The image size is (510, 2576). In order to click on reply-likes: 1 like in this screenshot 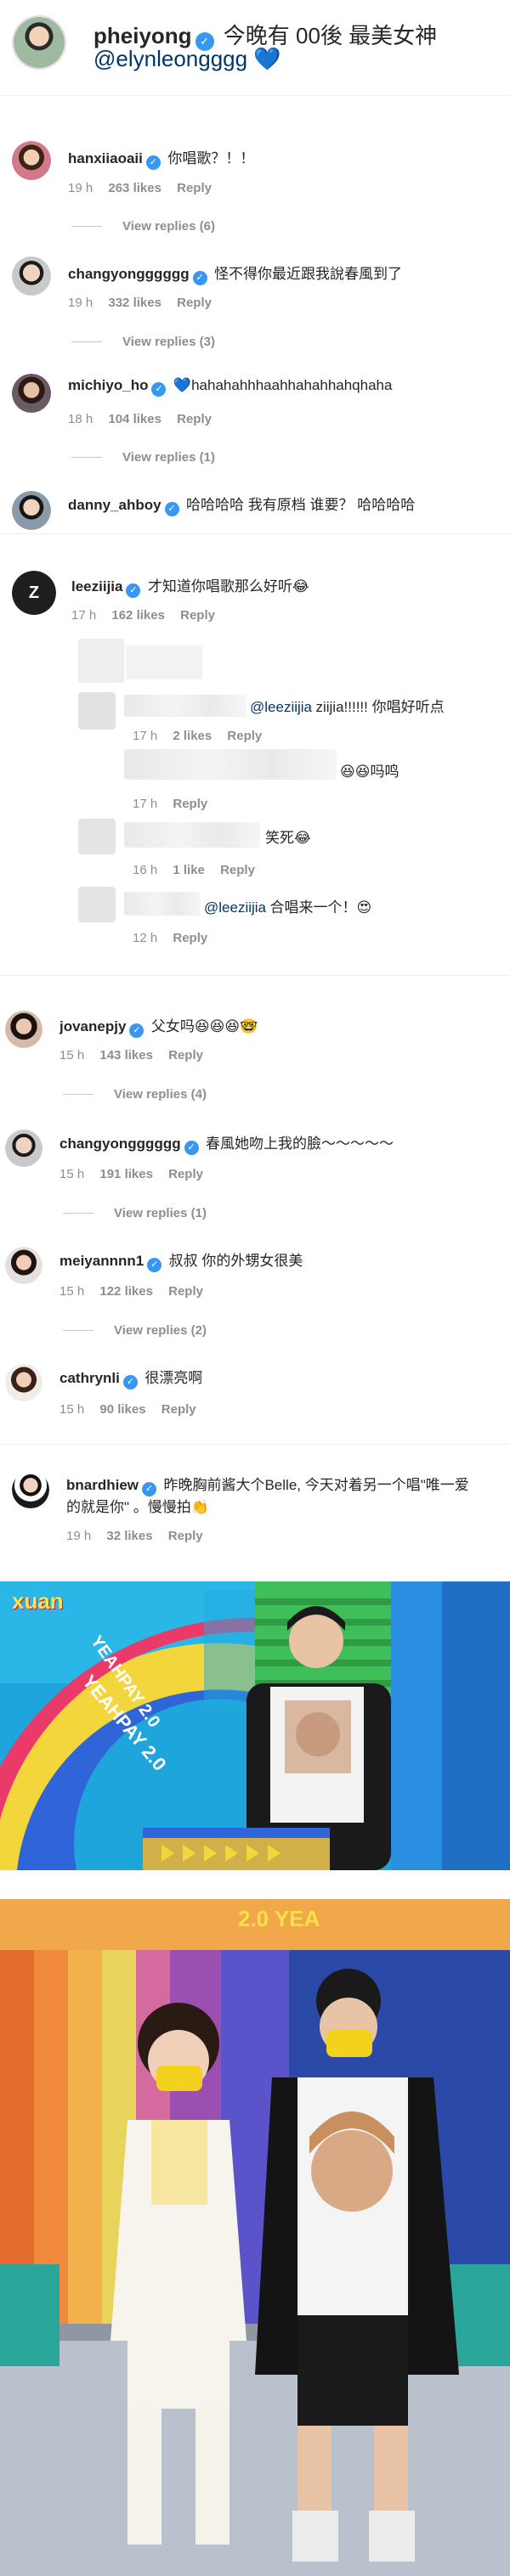, I will do `click(189, 870)`.